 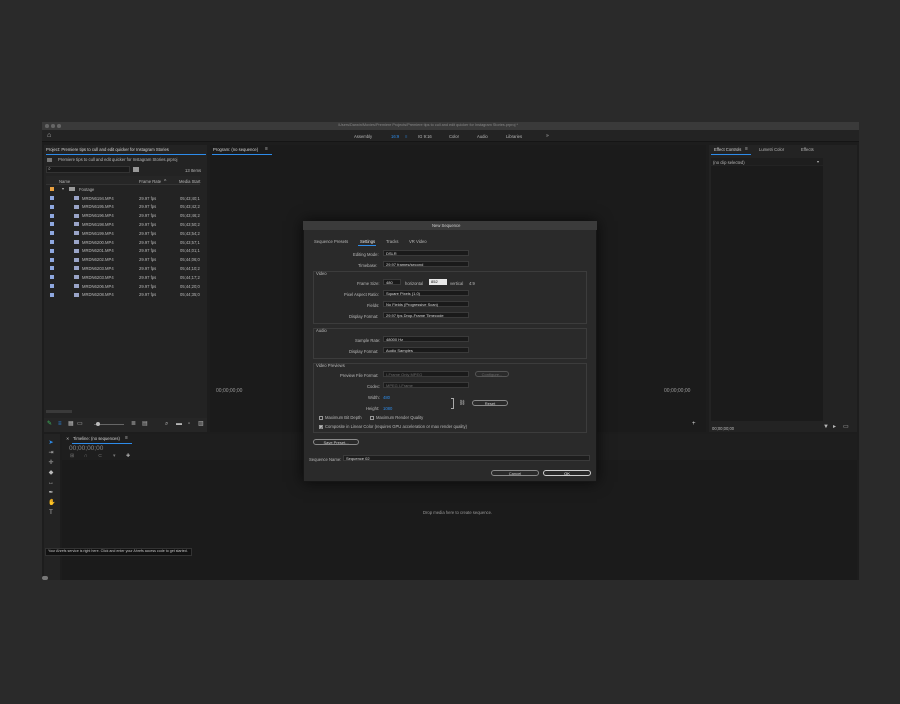 I want to click on automate-to-sequence-icon: ▤, so click(x=145, y=424).